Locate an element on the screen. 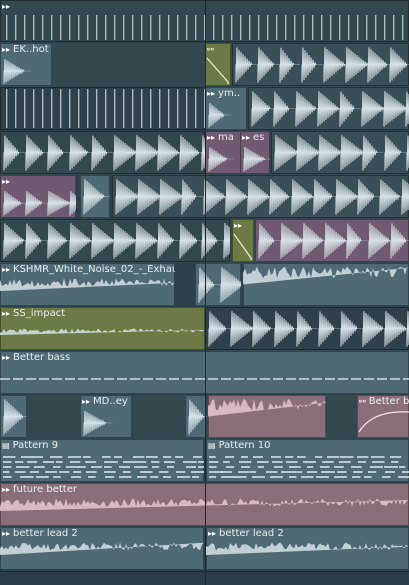  clip-header: ▸▸ SS_impact is located at coordinates (102, 313).